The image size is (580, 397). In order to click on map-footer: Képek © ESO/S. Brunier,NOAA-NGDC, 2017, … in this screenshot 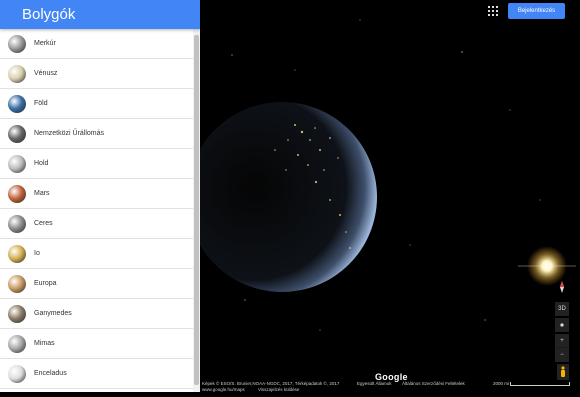, I will do `click(390, 386)`.